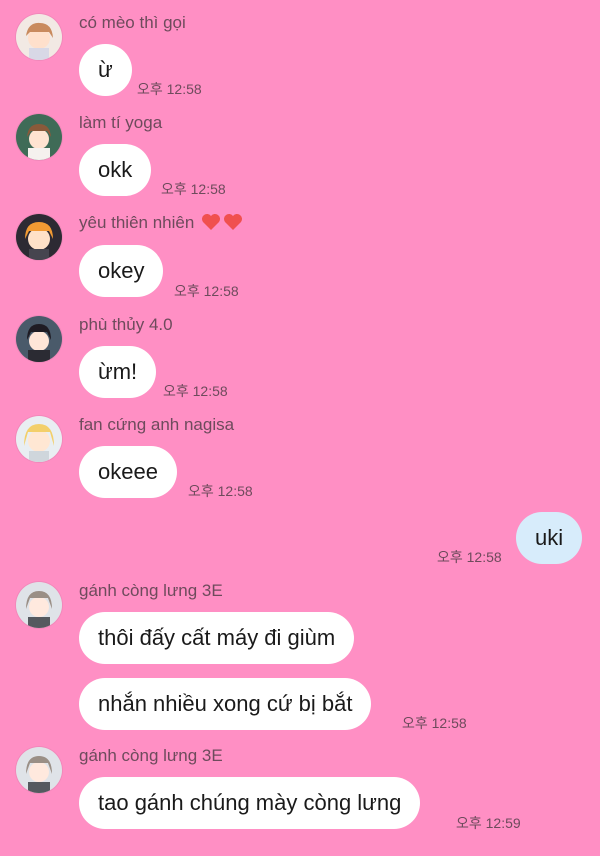 Image resolution: width=600 pixels, height=856 pixels. Describe the element at coordinates (115, 170) in the screenshot. I see `message-bubble: okk` at that location.